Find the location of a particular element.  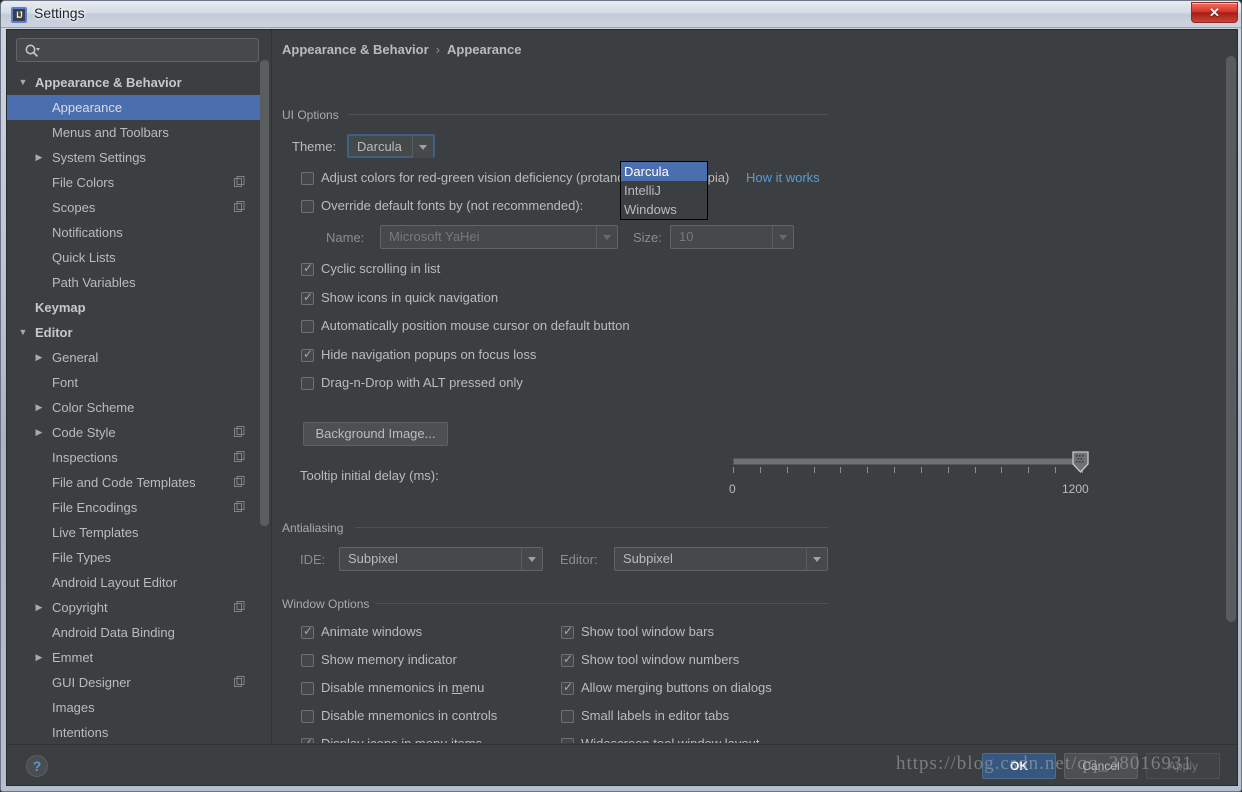

sidebar-item-font: Font is located at coordinates (135, 382).